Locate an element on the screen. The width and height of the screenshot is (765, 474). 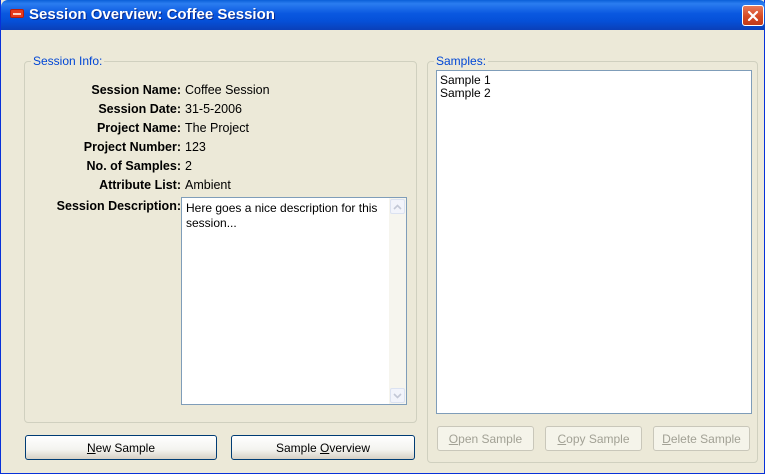
session-name-row: Session Name: Coffee Session is located at coordinates (225, 90).